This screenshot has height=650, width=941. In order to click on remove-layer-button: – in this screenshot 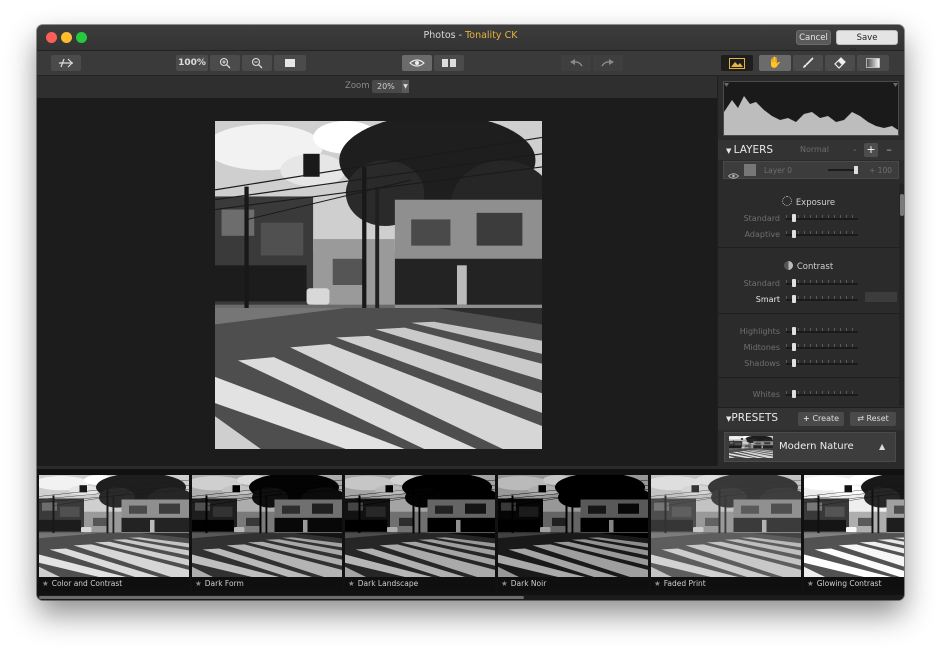, I will do `click(889, 150)`.